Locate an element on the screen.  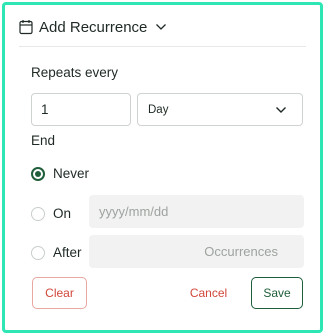
on-radio is located at coordinates (38, 213).